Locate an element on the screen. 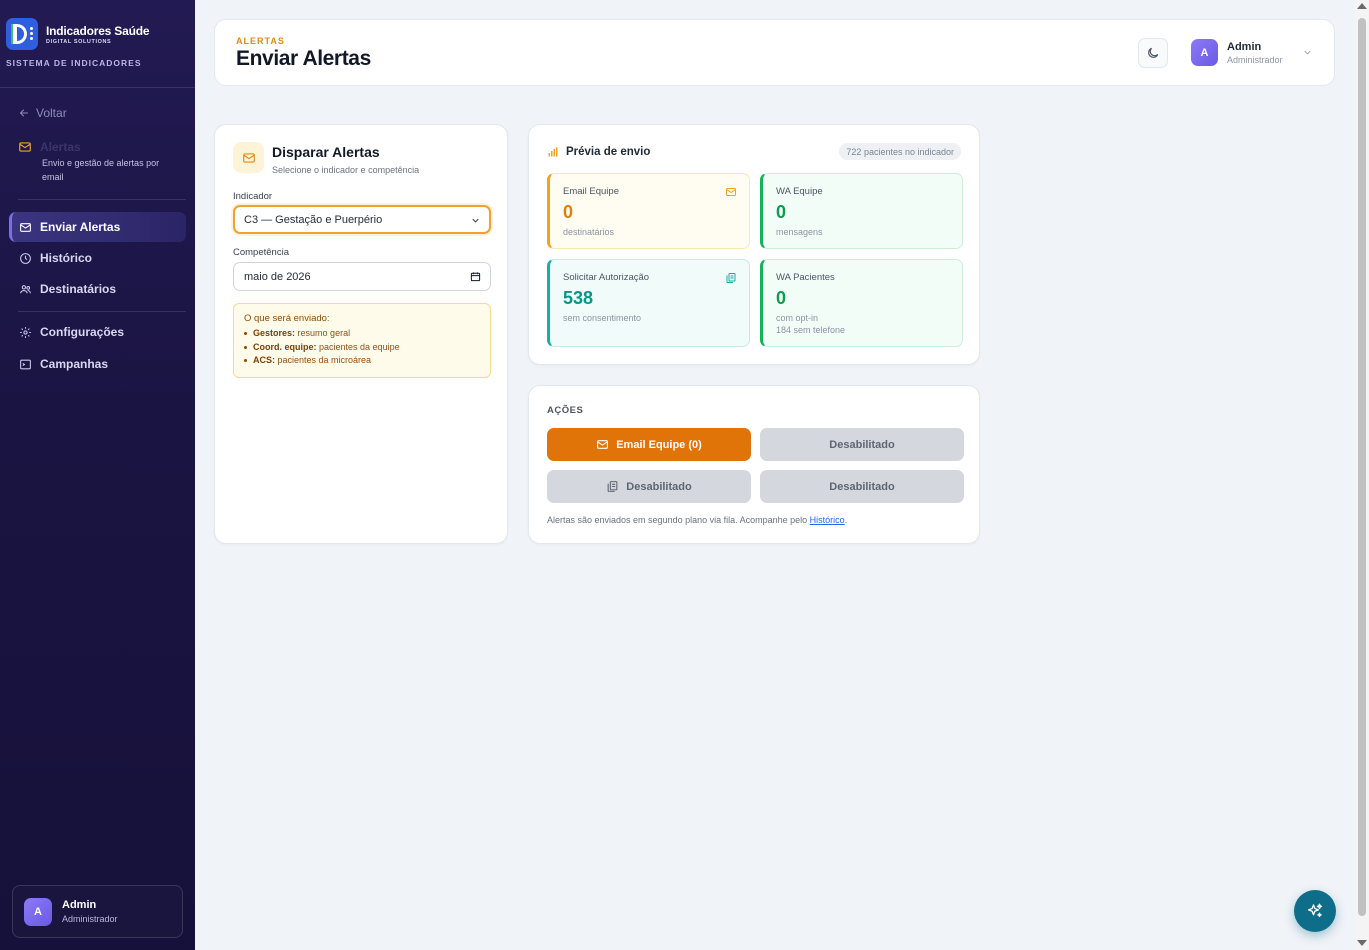 Image resolution: width=1369 pixels, height=950 pixels. ai-assistant-button is located at coordinates (1315, 911).